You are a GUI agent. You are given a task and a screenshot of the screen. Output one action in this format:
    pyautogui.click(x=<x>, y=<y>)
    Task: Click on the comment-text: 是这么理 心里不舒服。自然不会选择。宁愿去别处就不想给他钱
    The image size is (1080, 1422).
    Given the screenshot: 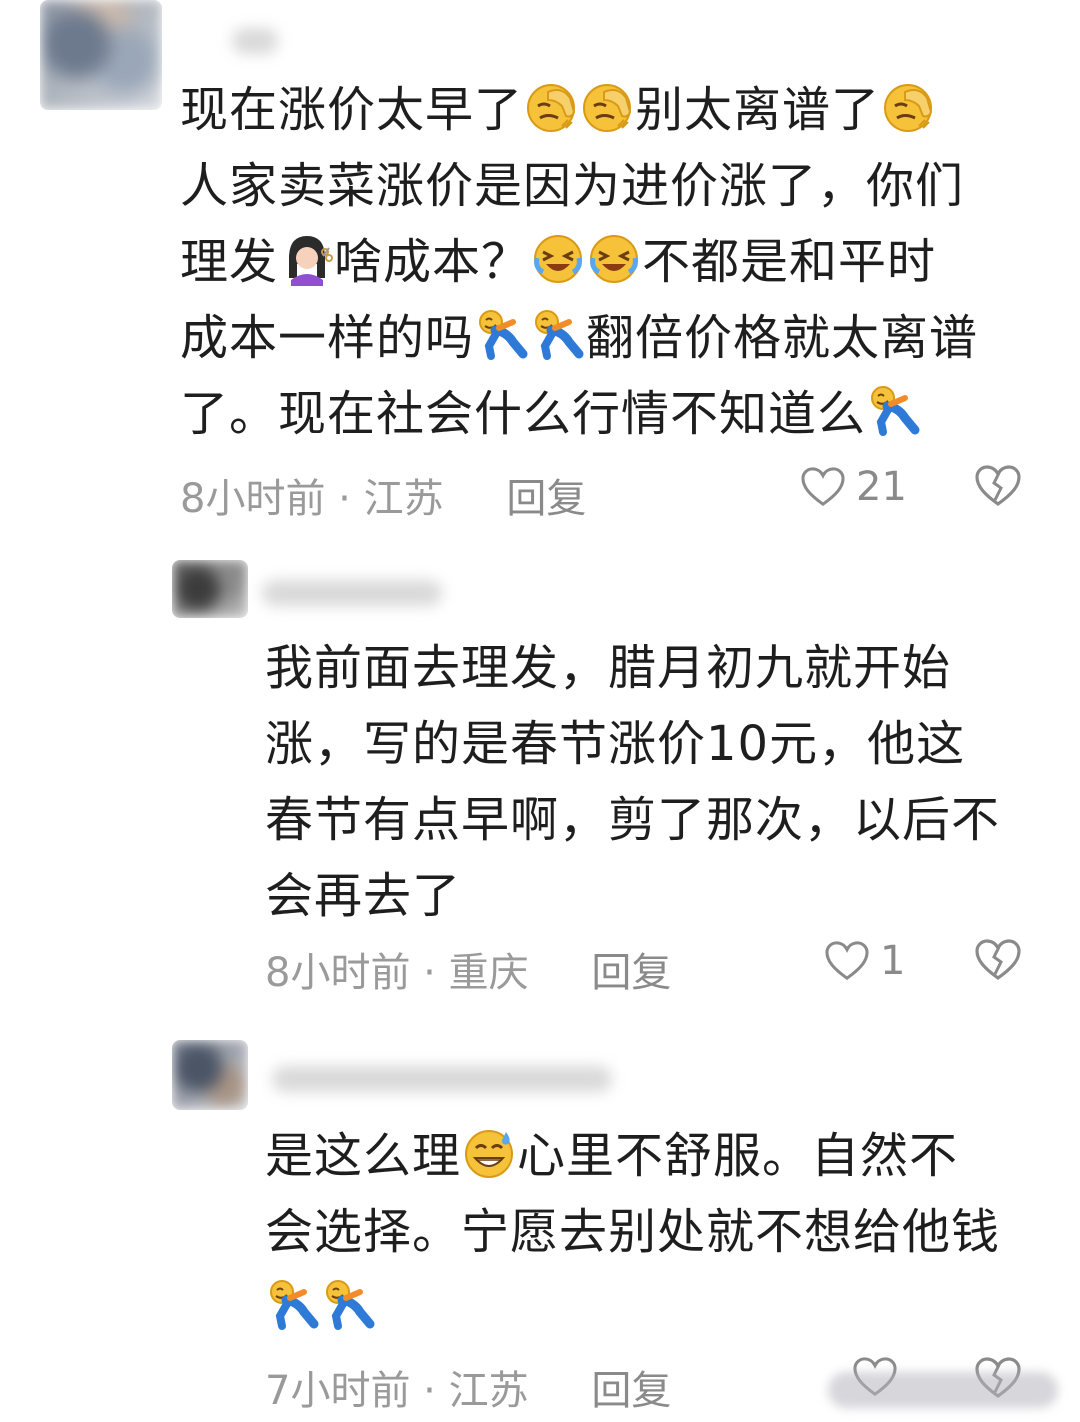 What is the action you would take?
    pyautogui.click(x=632, y=1232)
    